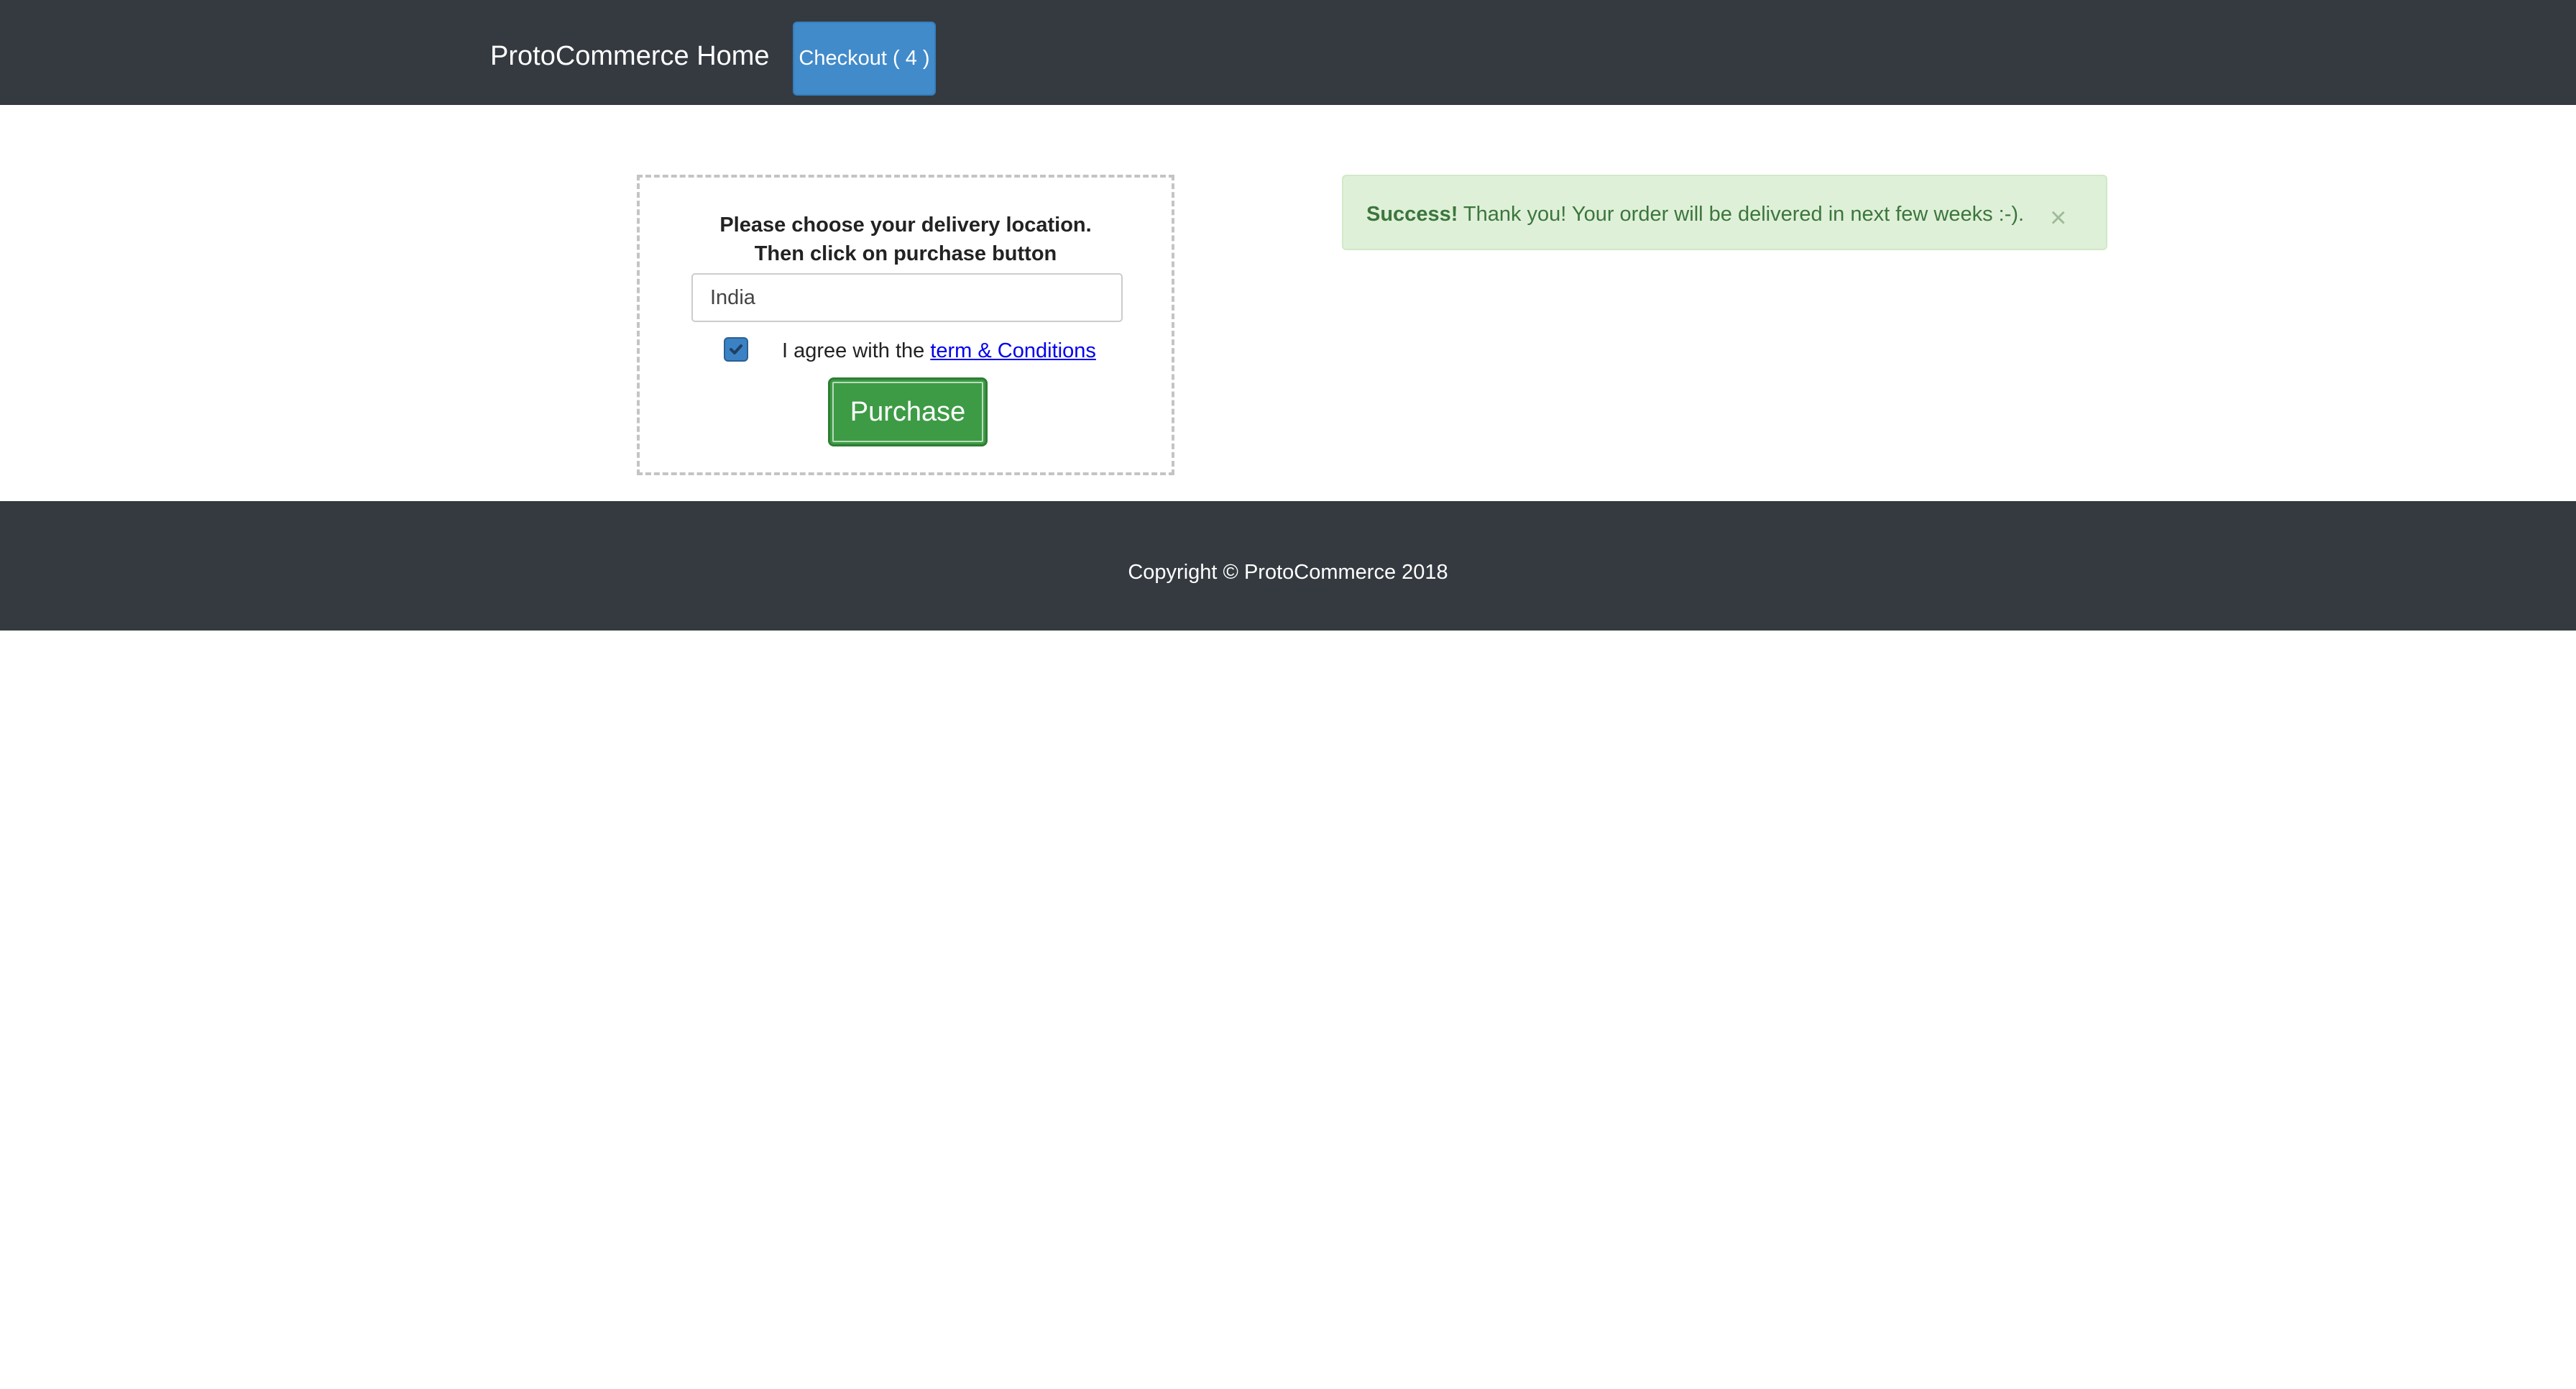  What do you see at coordinates (630, 56) in the screenshot?
I see `brand-home-link: ProtoCommerce Home` at bounding box center [630, 56].